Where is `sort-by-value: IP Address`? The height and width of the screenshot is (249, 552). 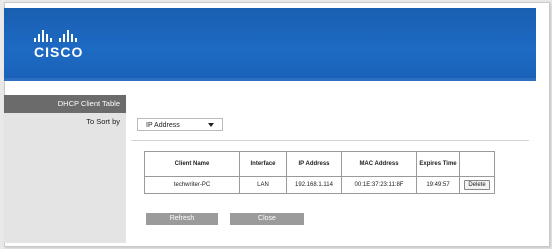
sort-by-value: IP Address is located at coordinates (163, 125).